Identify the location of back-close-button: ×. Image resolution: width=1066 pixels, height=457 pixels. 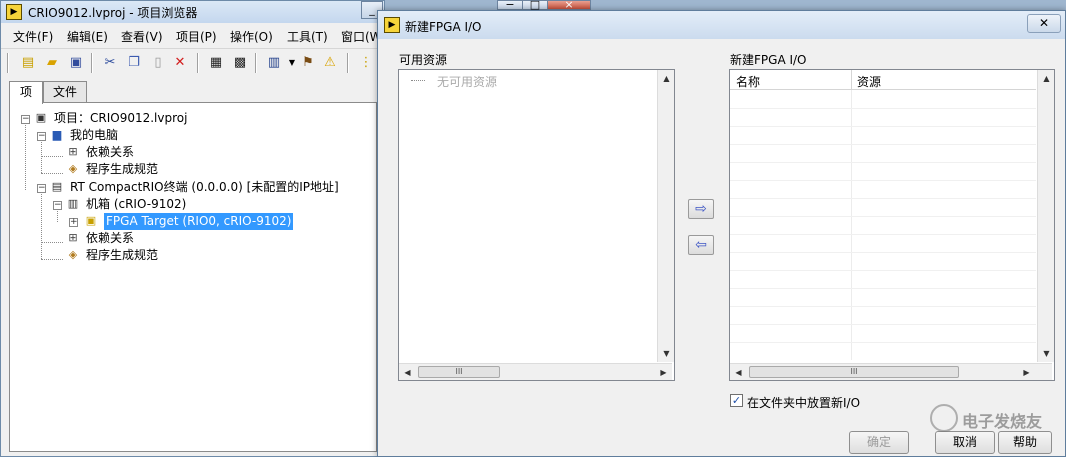
(569, 5).